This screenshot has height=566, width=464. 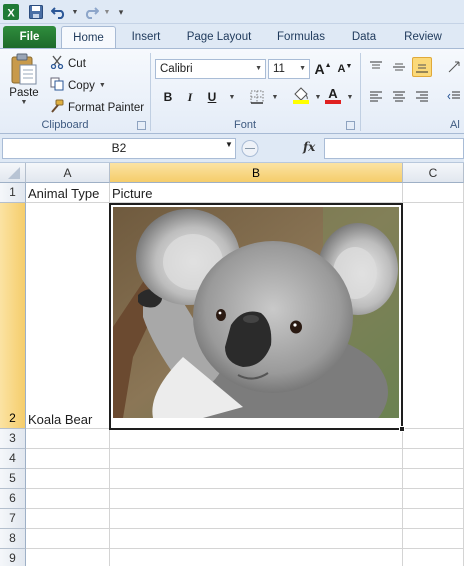 I want to click on underline-button: U, so click(x=212, y=97).